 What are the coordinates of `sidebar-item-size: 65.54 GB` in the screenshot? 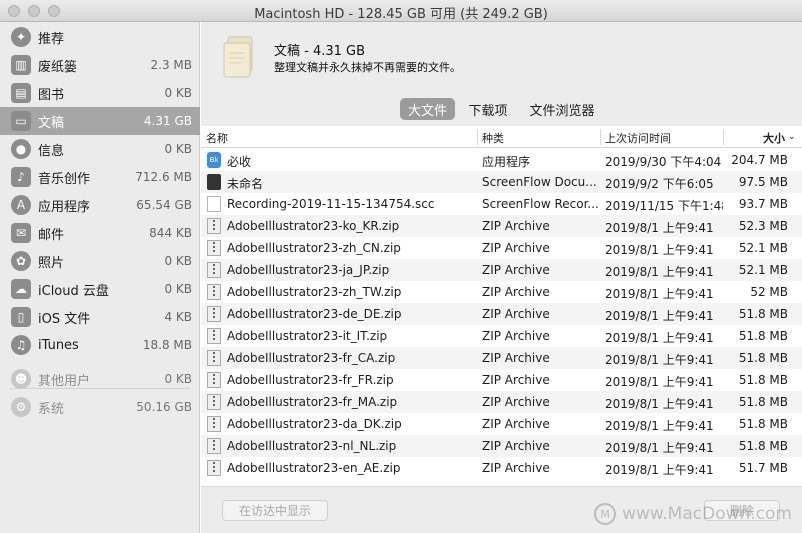 It's located at (164, 205).